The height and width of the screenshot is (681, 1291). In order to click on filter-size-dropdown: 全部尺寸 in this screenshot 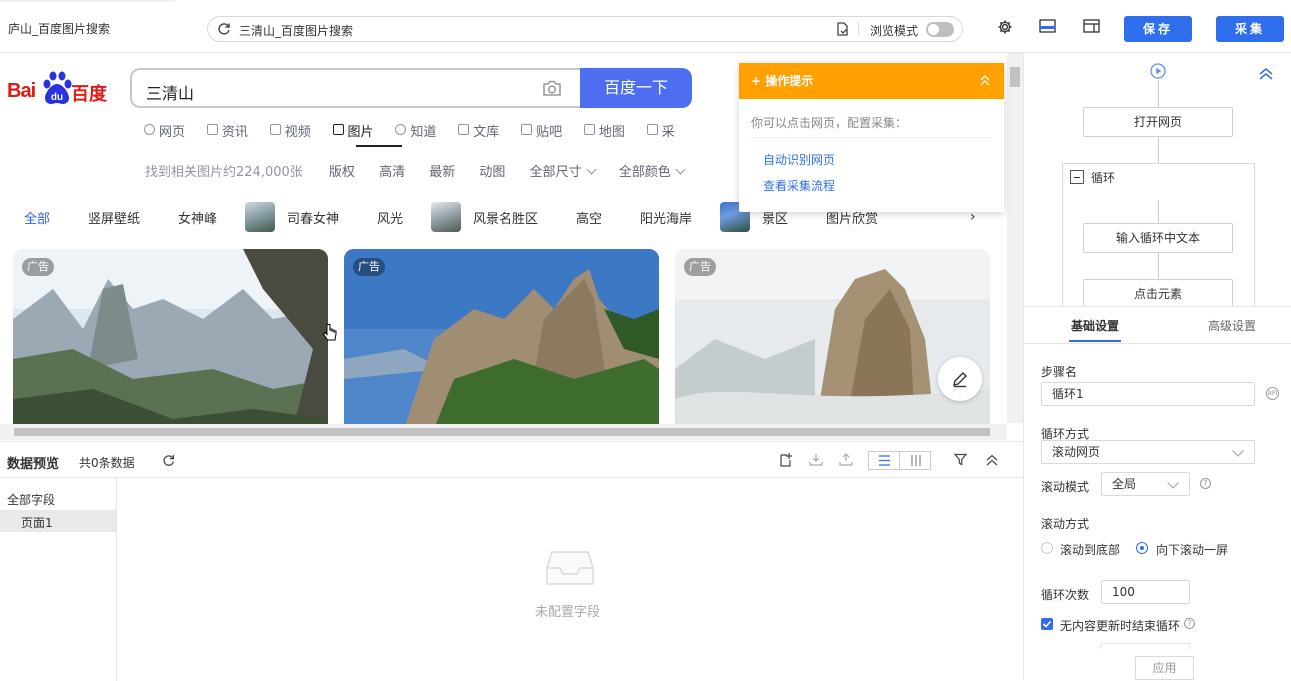, I will do `click(562, 170)`.